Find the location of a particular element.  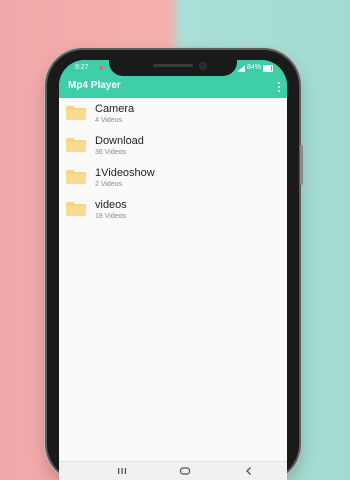

battery-percentage: 84% is located at coordinates (253, 67).